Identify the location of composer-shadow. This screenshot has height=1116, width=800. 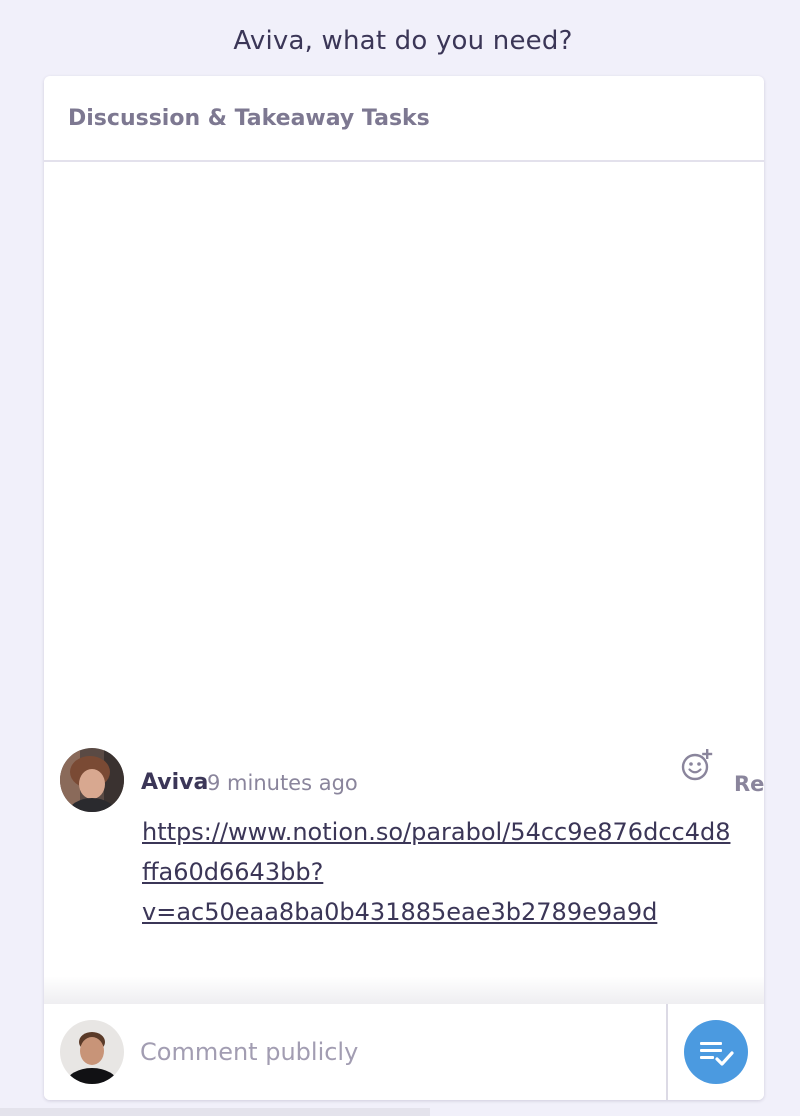
(404, 990).